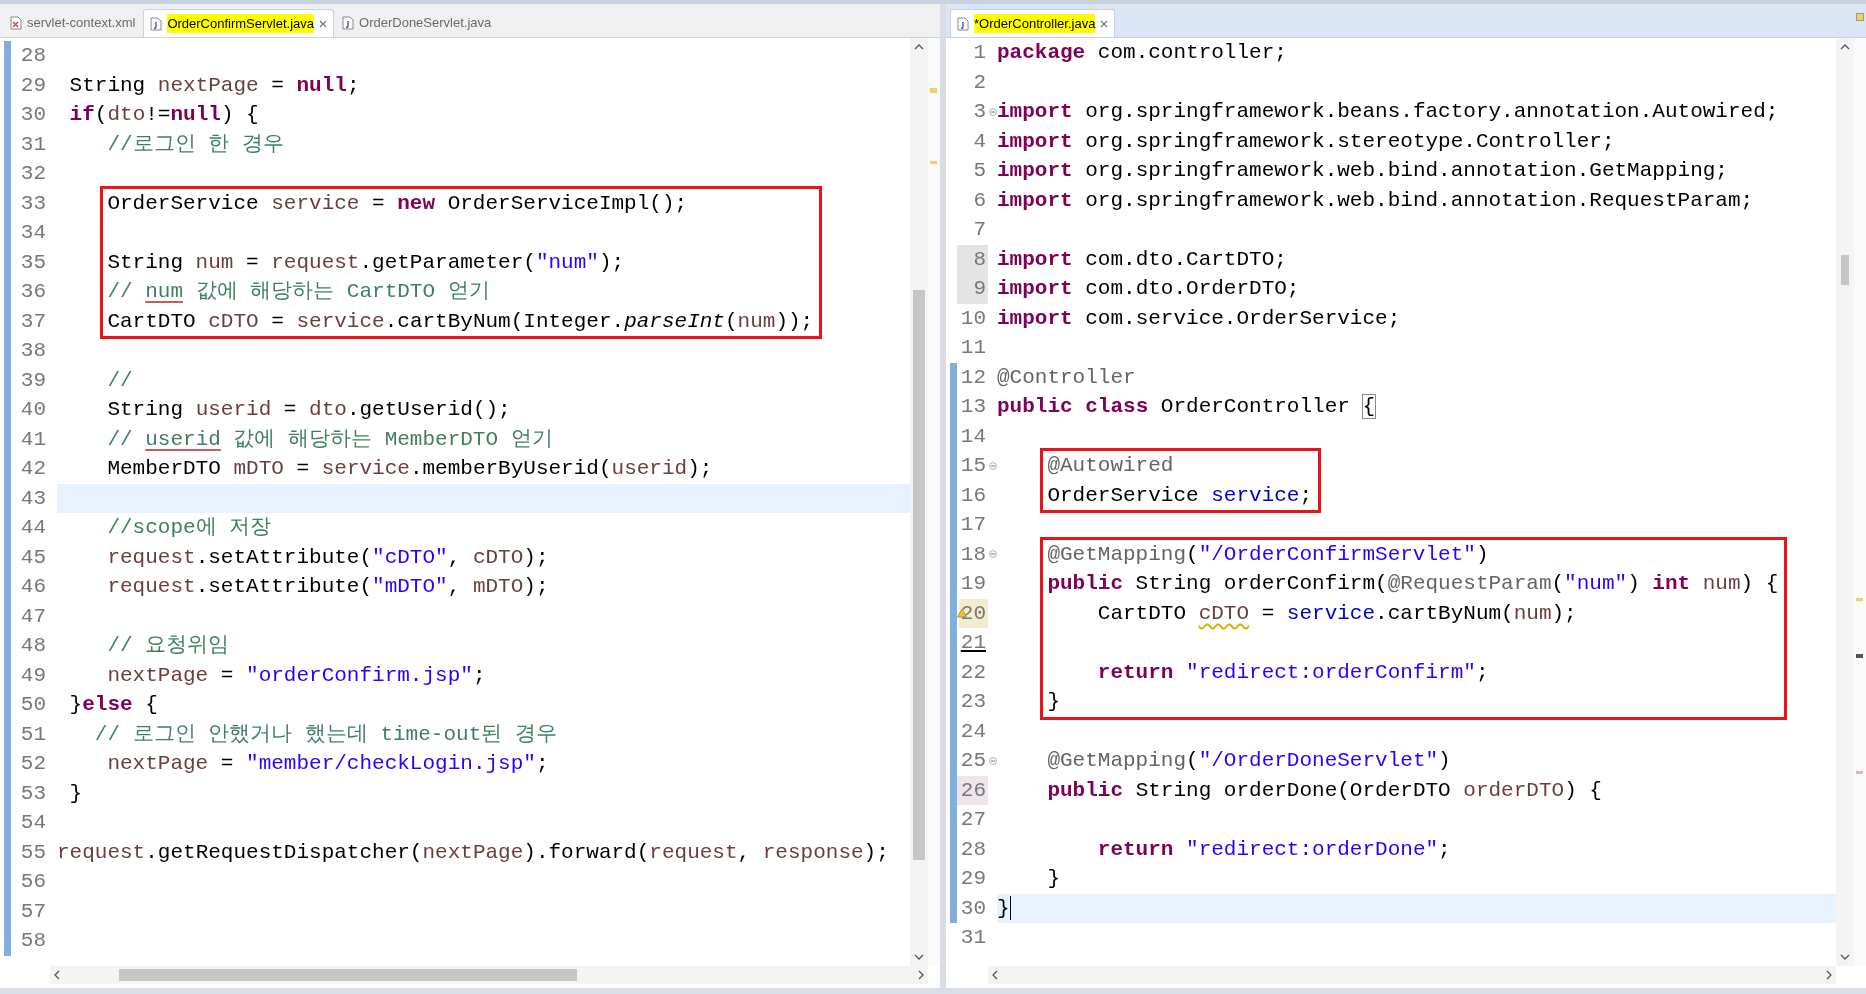 The width and height of the screenshot is (1866, 994). I want to click on line-number: 58, so click(33, 941).